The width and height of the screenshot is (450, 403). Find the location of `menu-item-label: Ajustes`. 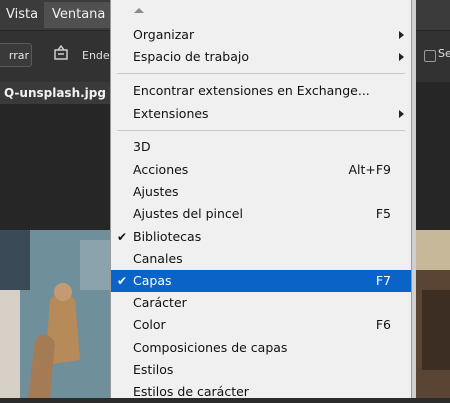

menu-item-label: Ajustes is located at coordinates (156, 191).